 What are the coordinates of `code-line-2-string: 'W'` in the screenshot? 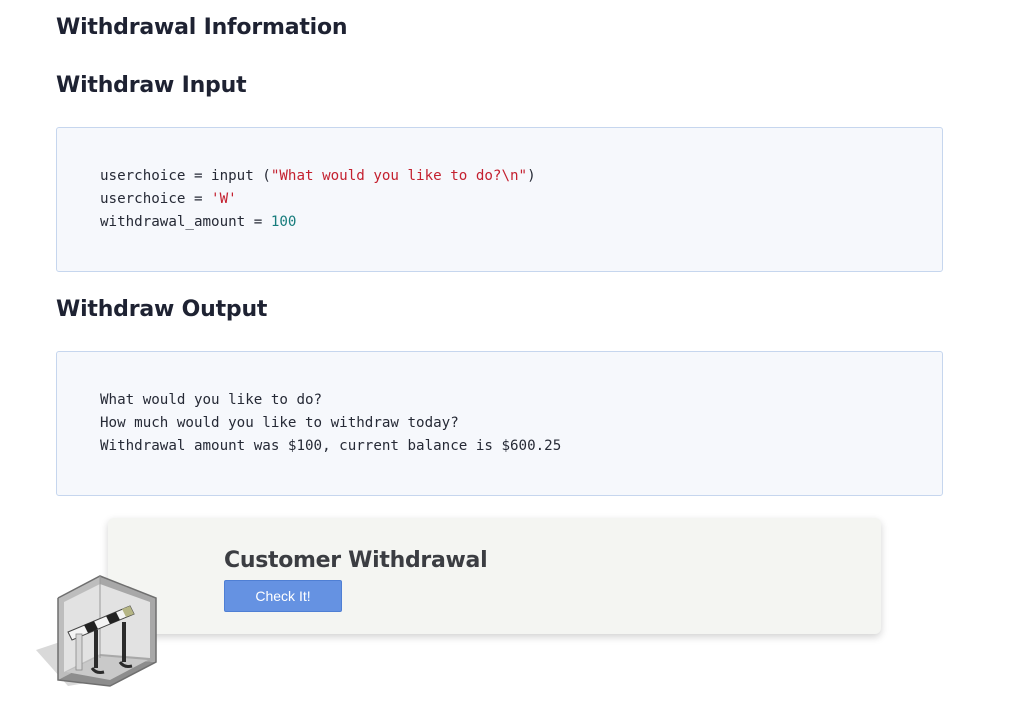 It's located at (224, 199).